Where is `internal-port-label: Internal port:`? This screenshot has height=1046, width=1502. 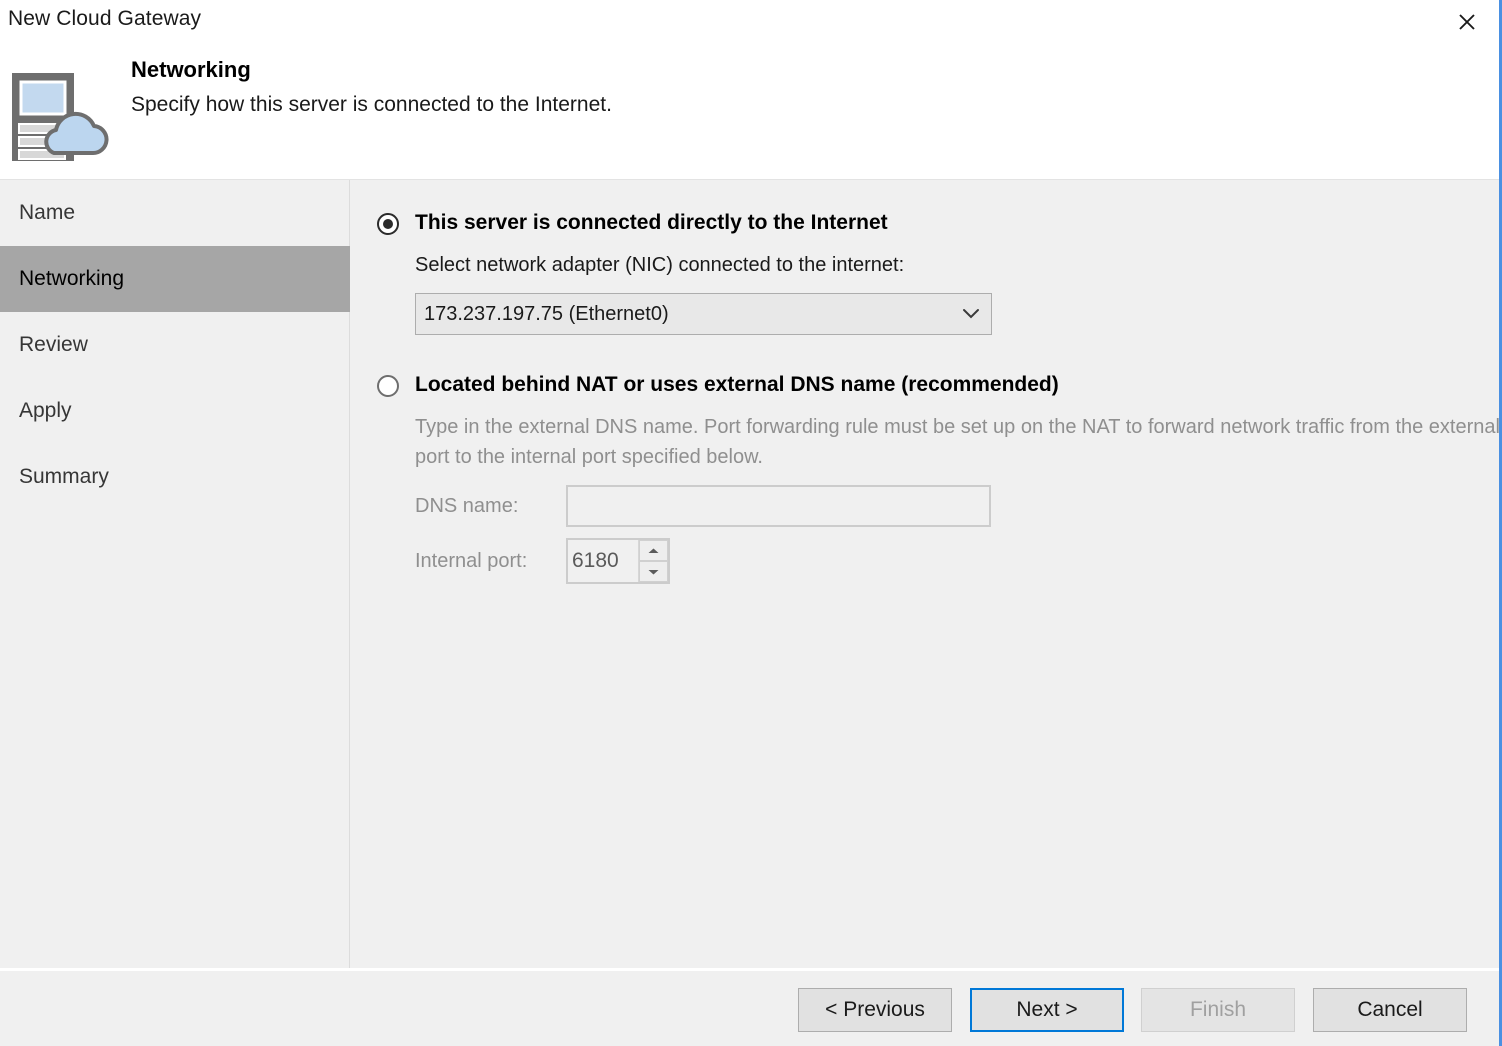 internal-port-label: Internal port: is located at coordinates (471, 561).